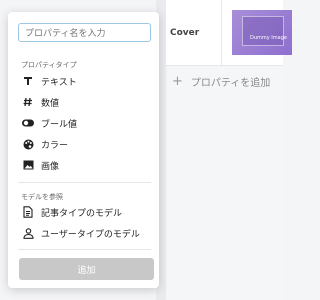 Image resolution: width=320 pixels, height=300 pixels. What do you see at coordinates (268, 38) in the screenshot?
I see `thumbnail-caption: Dummy Image` at bounding box center [268, 38].